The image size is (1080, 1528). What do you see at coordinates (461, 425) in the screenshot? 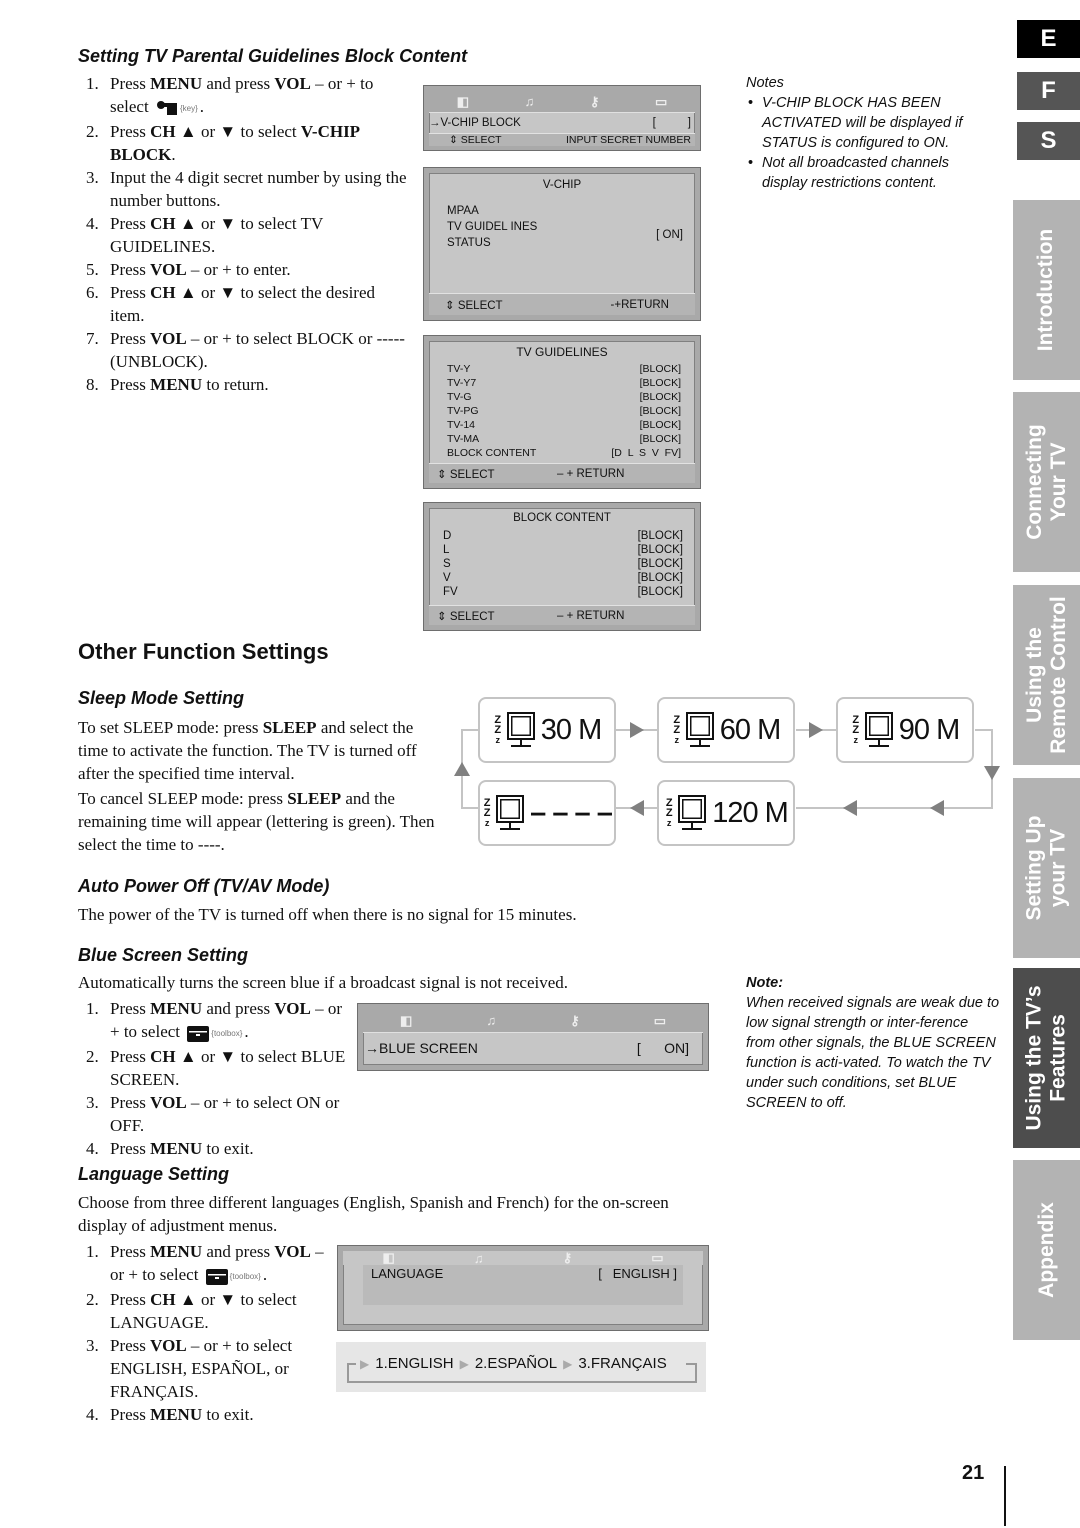
I see `rating-label: TV-14` at bounding box center [461, 425].